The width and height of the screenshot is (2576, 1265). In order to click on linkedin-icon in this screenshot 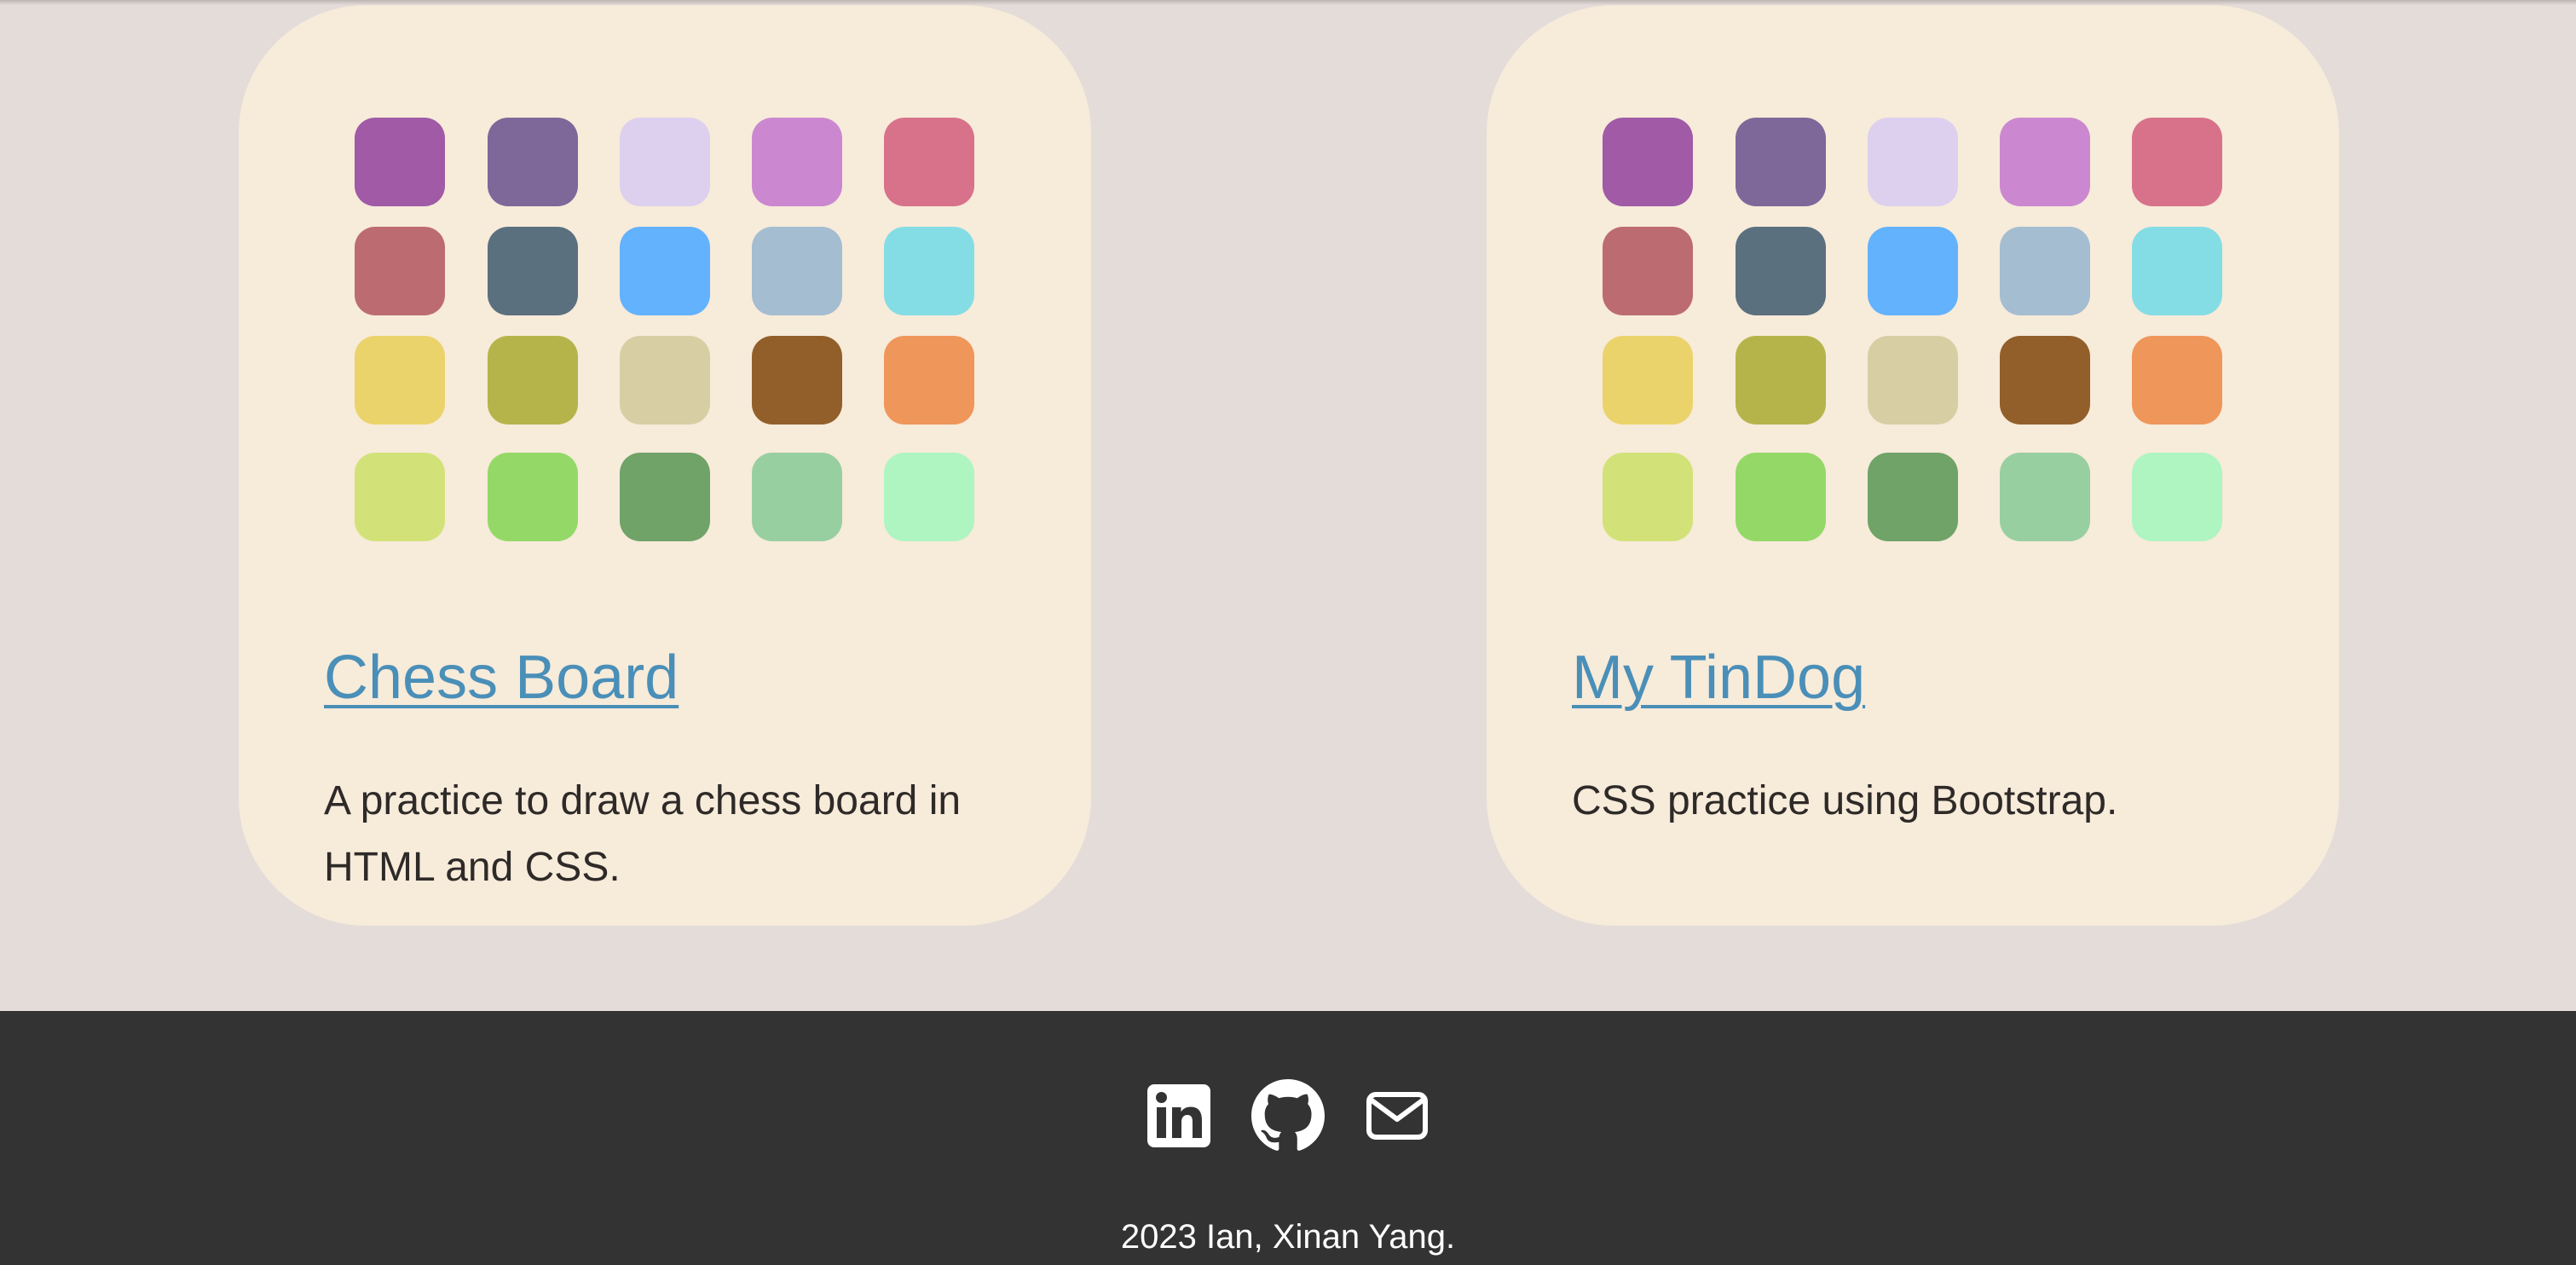, I will do `click(1178, 1116)`.